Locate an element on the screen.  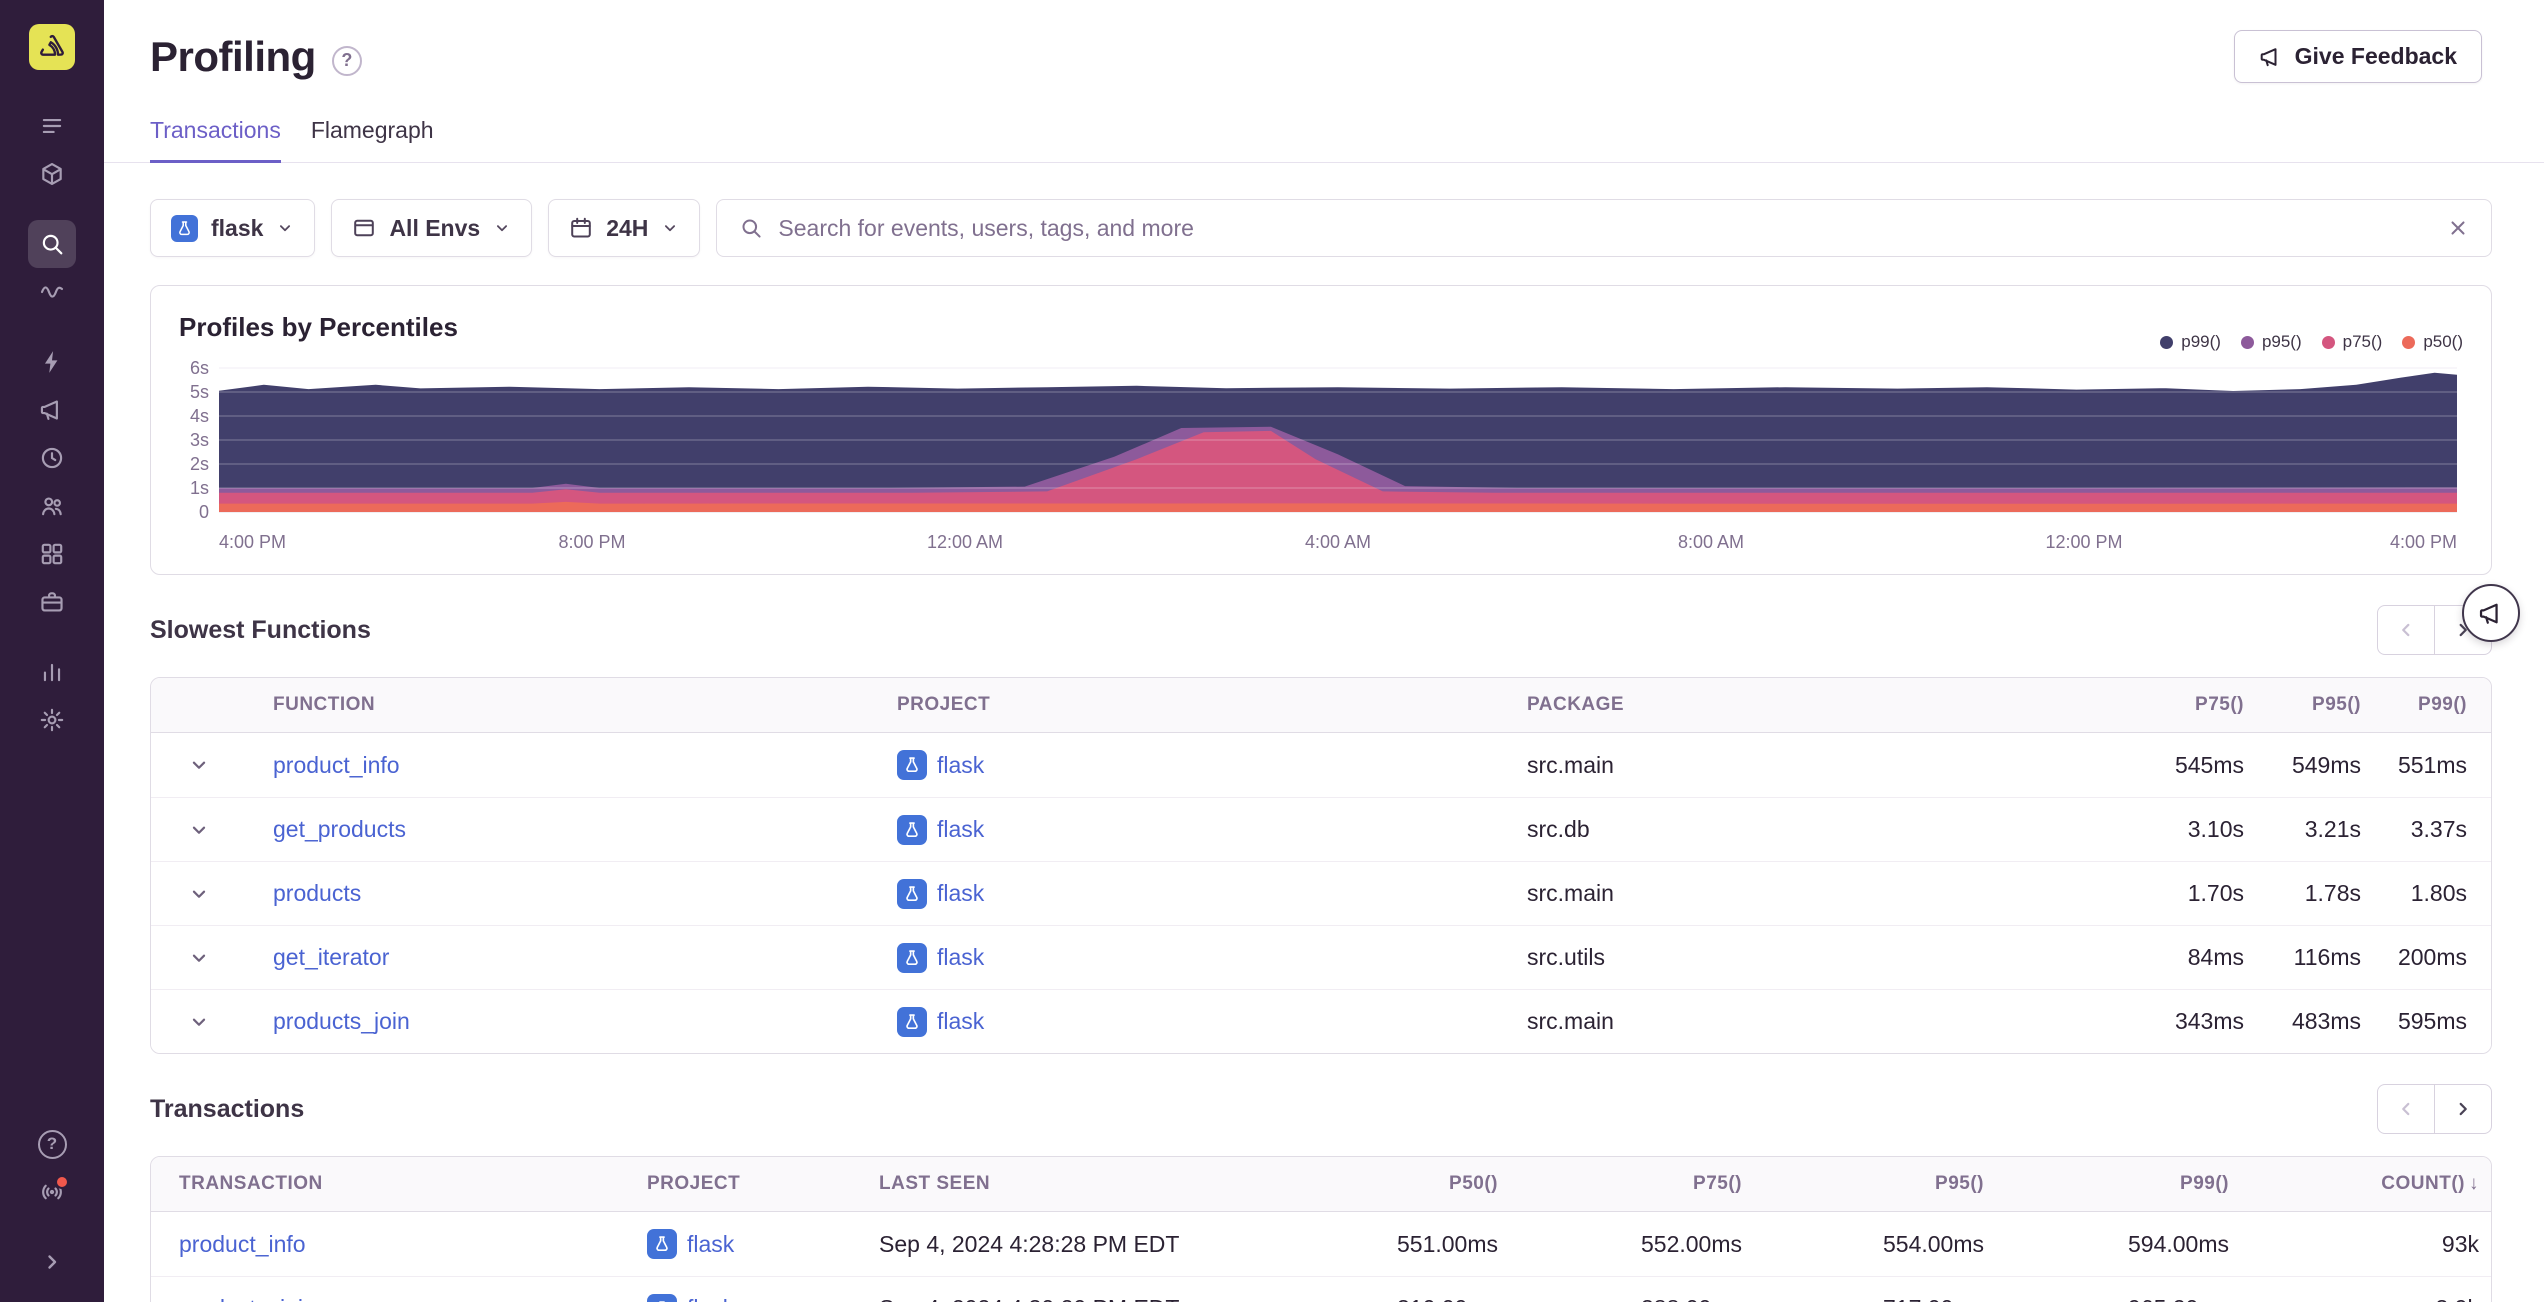
sidebar-item-dashboards is located at coordinates (52, 554).